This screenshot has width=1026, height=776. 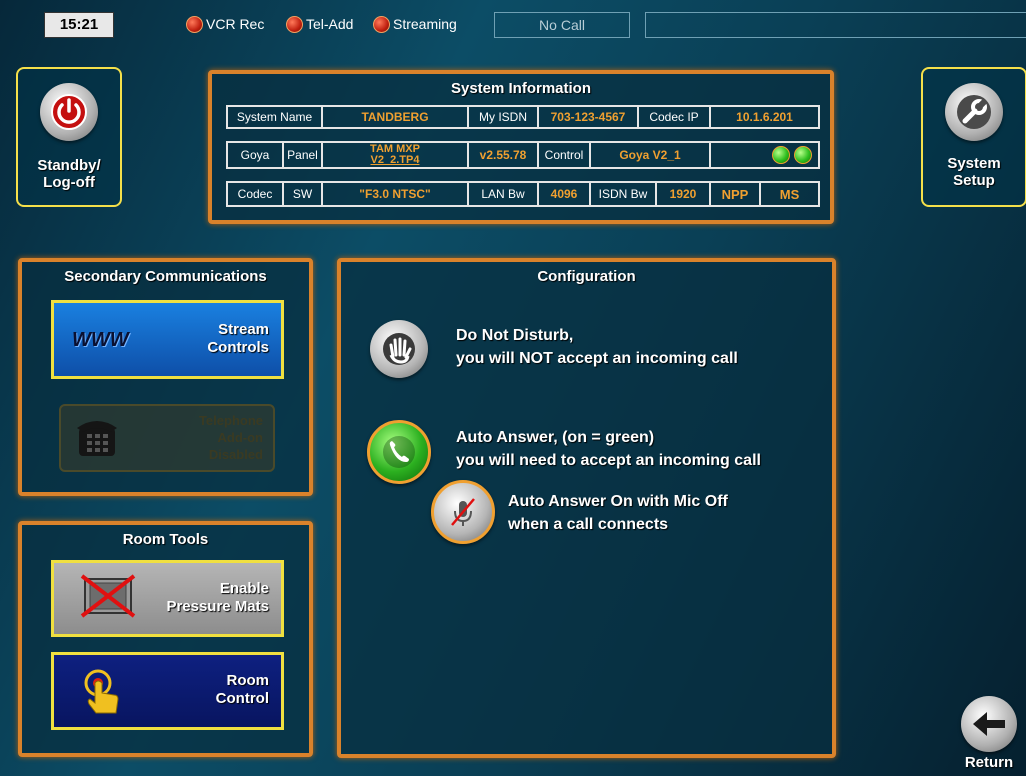 What do you see at coordinates (248, 680) in the screenshot?
I see `room-control-label-1: Room` at bounding box center [248, 680].